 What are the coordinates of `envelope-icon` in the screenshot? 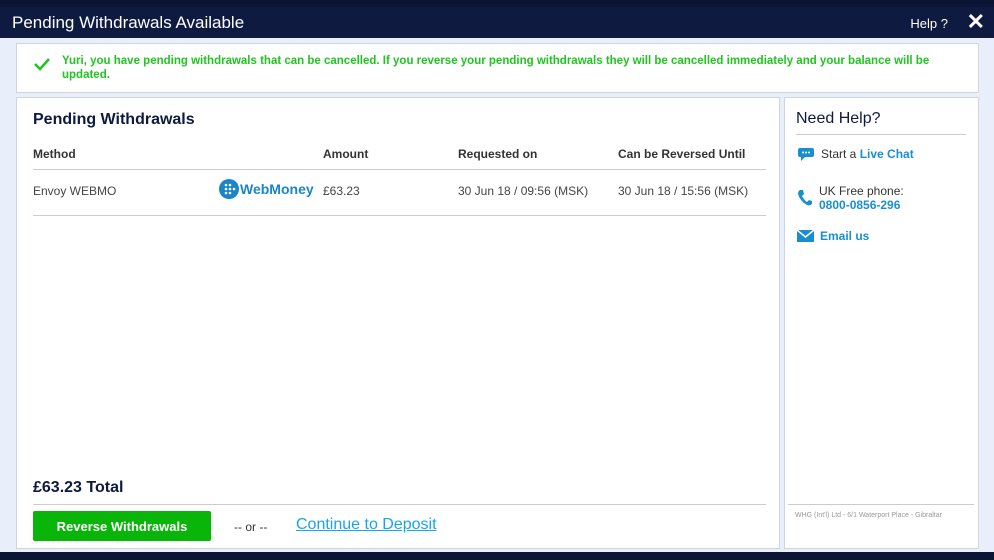 It's located at (805, 236).